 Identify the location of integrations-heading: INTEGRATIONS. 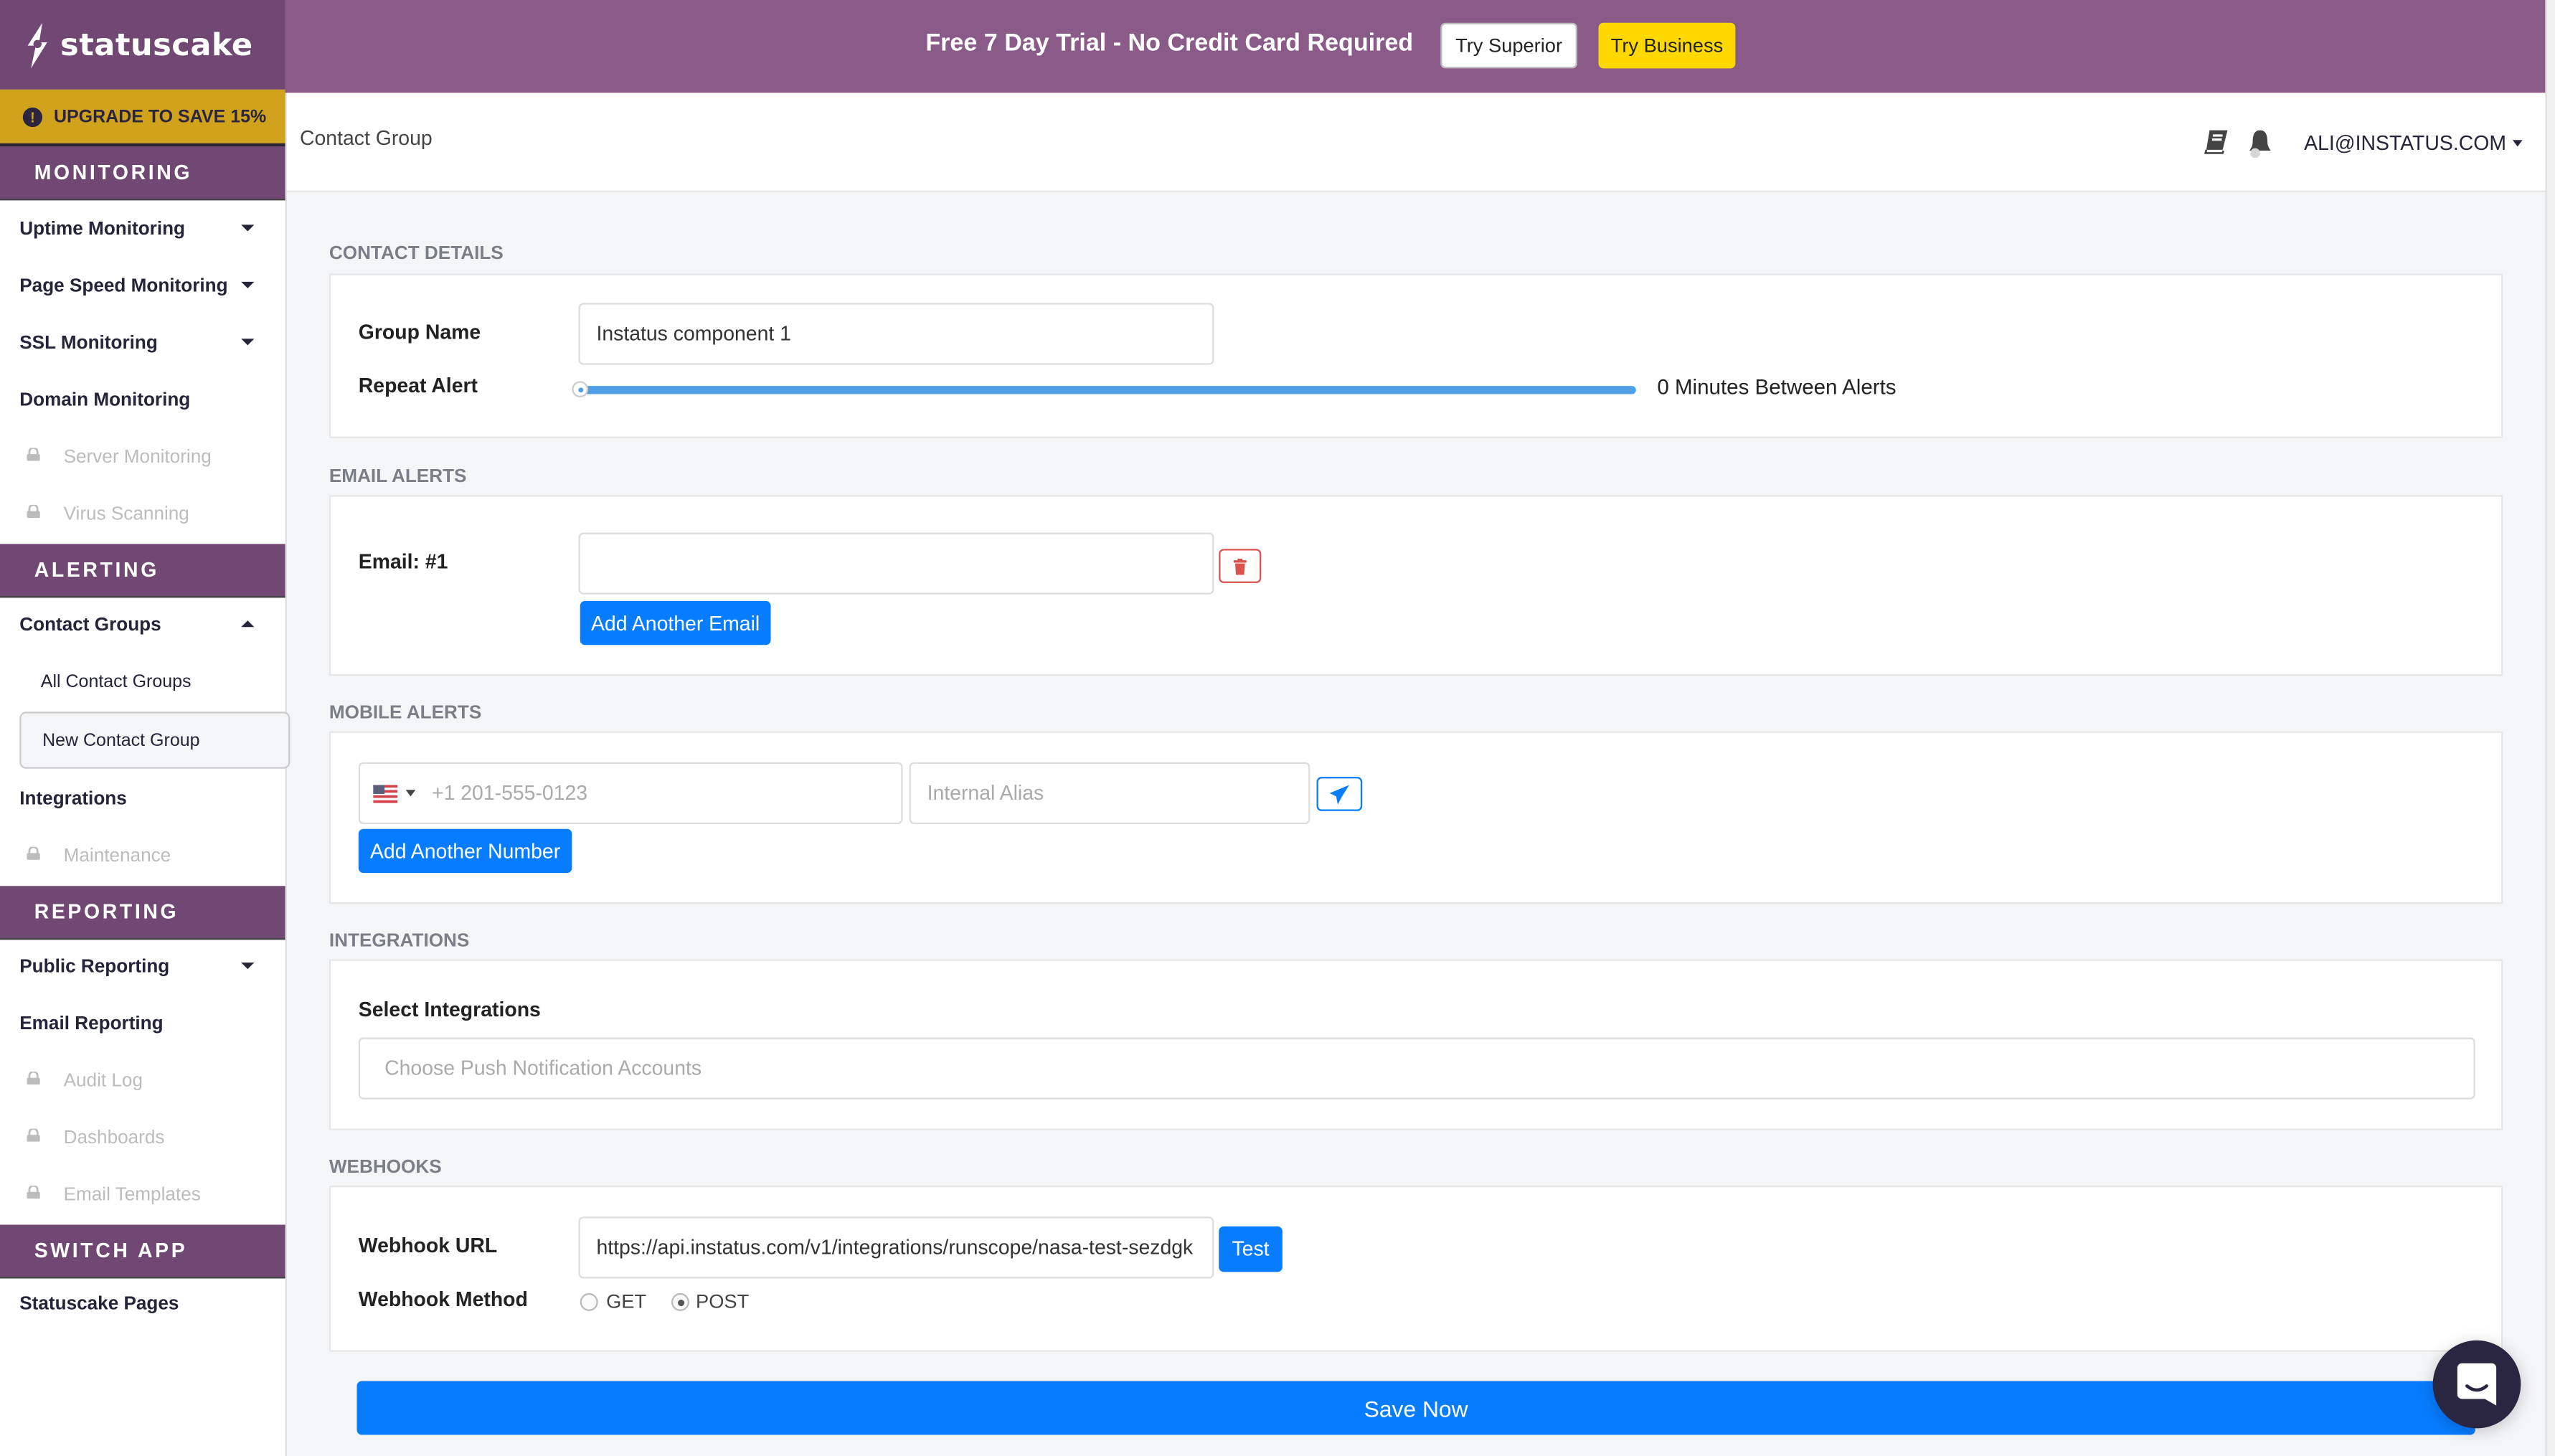
(399, 941).